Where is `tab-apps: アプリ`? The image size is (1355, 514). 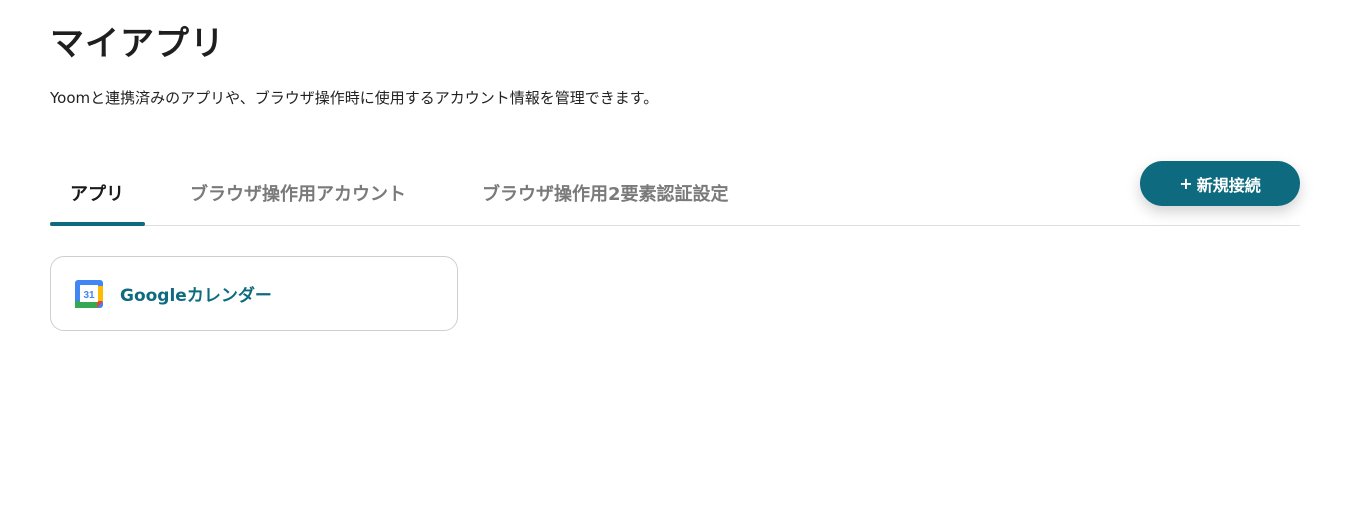 tab-apps: アプリ is located at coordinates (97, 193).